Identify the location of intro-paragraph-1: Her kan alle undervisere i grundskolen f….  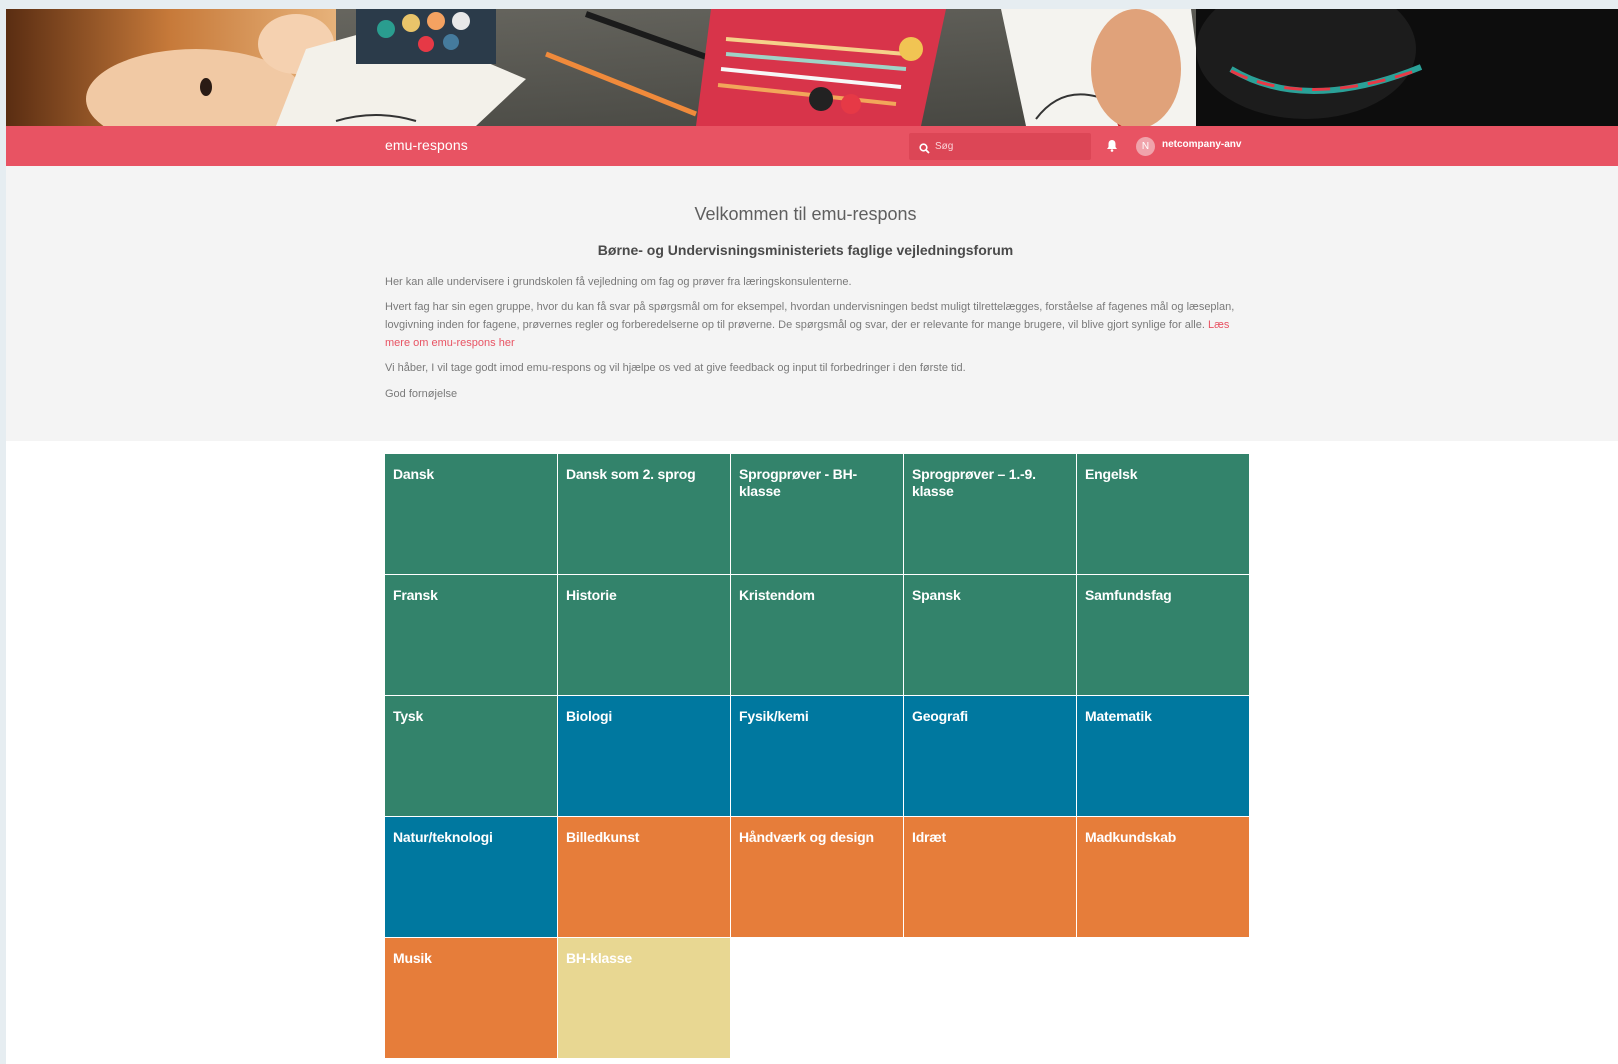
(618, 282).